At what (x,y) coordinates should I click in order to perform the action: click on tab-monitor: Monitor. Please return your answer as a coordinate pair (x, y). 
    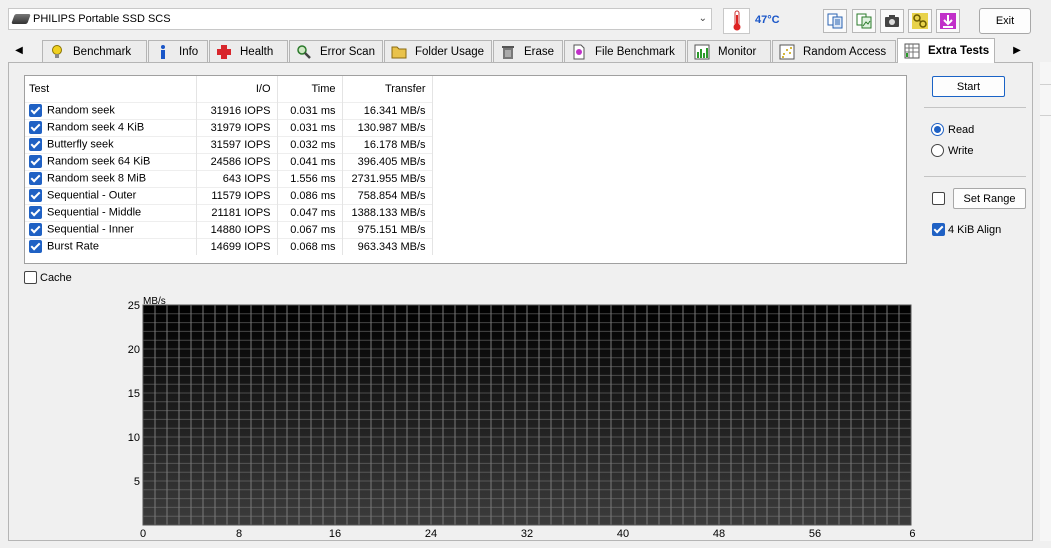
    Looking at the image, I should click on (729, 51).